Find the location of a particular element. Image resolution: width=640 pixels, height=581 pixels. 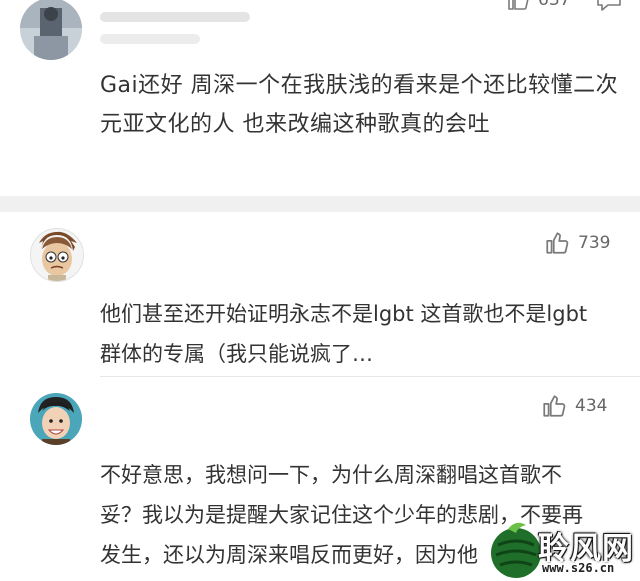

site-watermark: 聆风网 www.s26.cn is located at coordinates (565, 548).